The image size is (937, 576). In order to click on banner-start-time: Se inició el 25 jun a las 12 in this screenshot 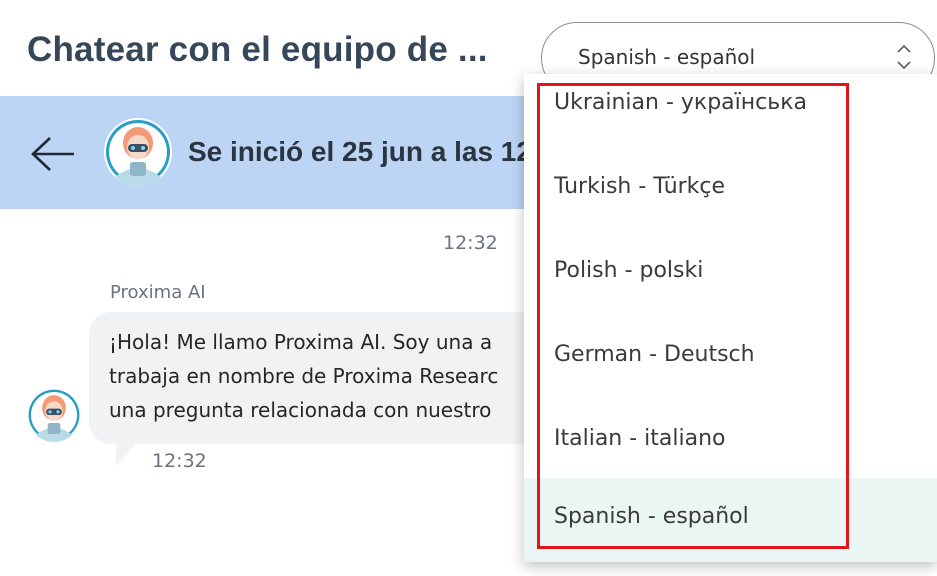, I will do `click(360, 151)`.